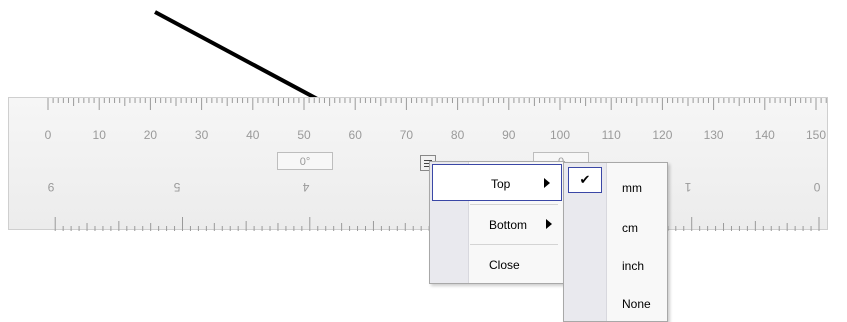 The height and width of the screenshot is (322, 847). What do you see at coordinates (151, 135) in the screenshot?
I see `ruler-label-top: 20` at bounding box center [151, 135].